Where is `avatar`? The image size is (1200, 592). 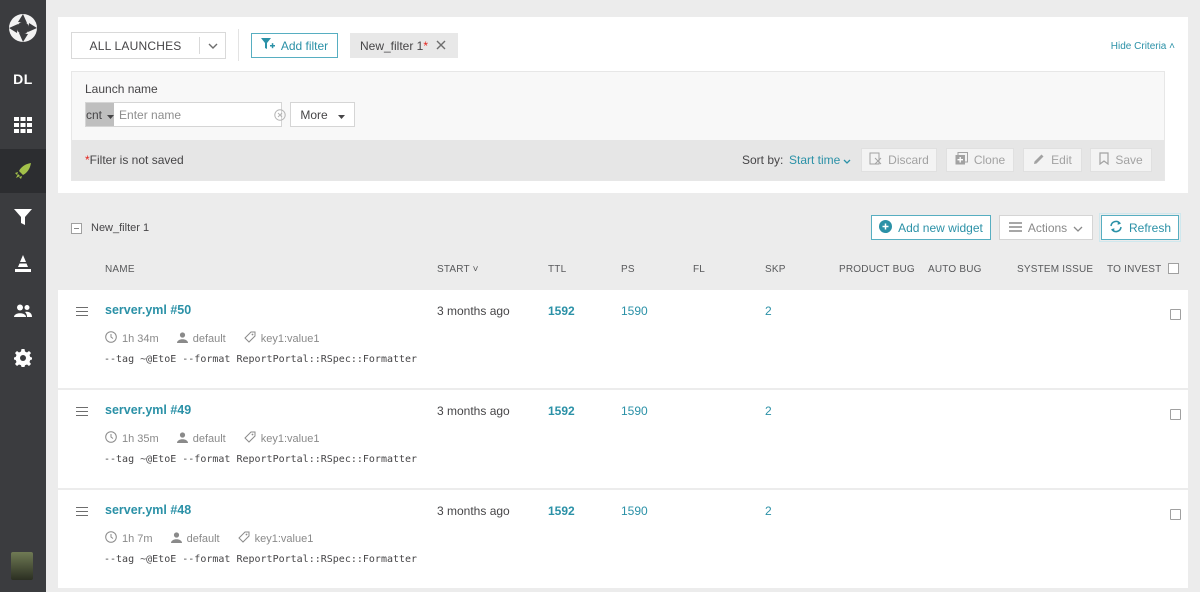 avatar is located at coordinates (22, 566).